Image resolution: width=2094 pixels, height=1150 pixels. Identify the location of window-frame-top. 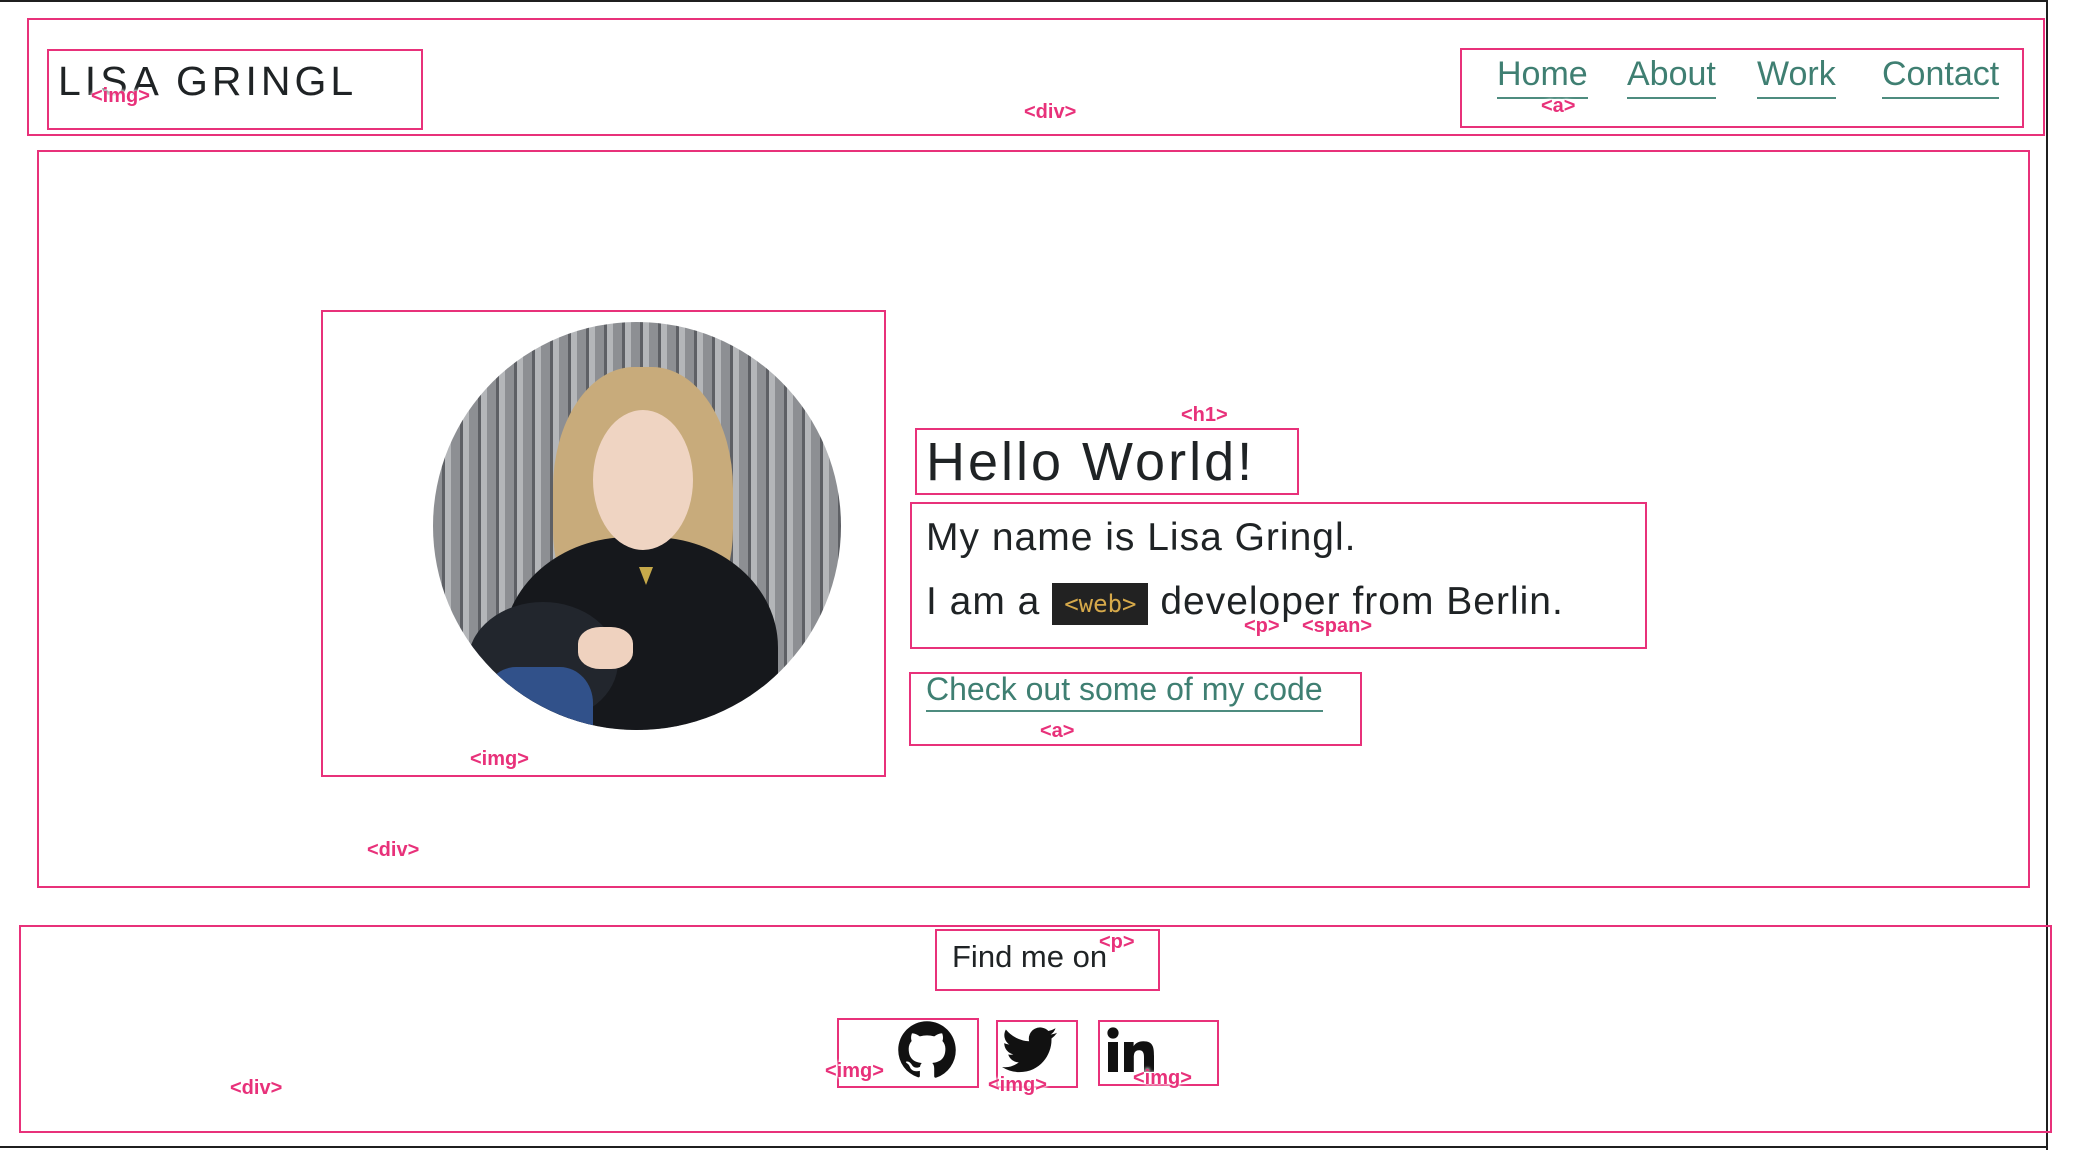
(1024, 1).